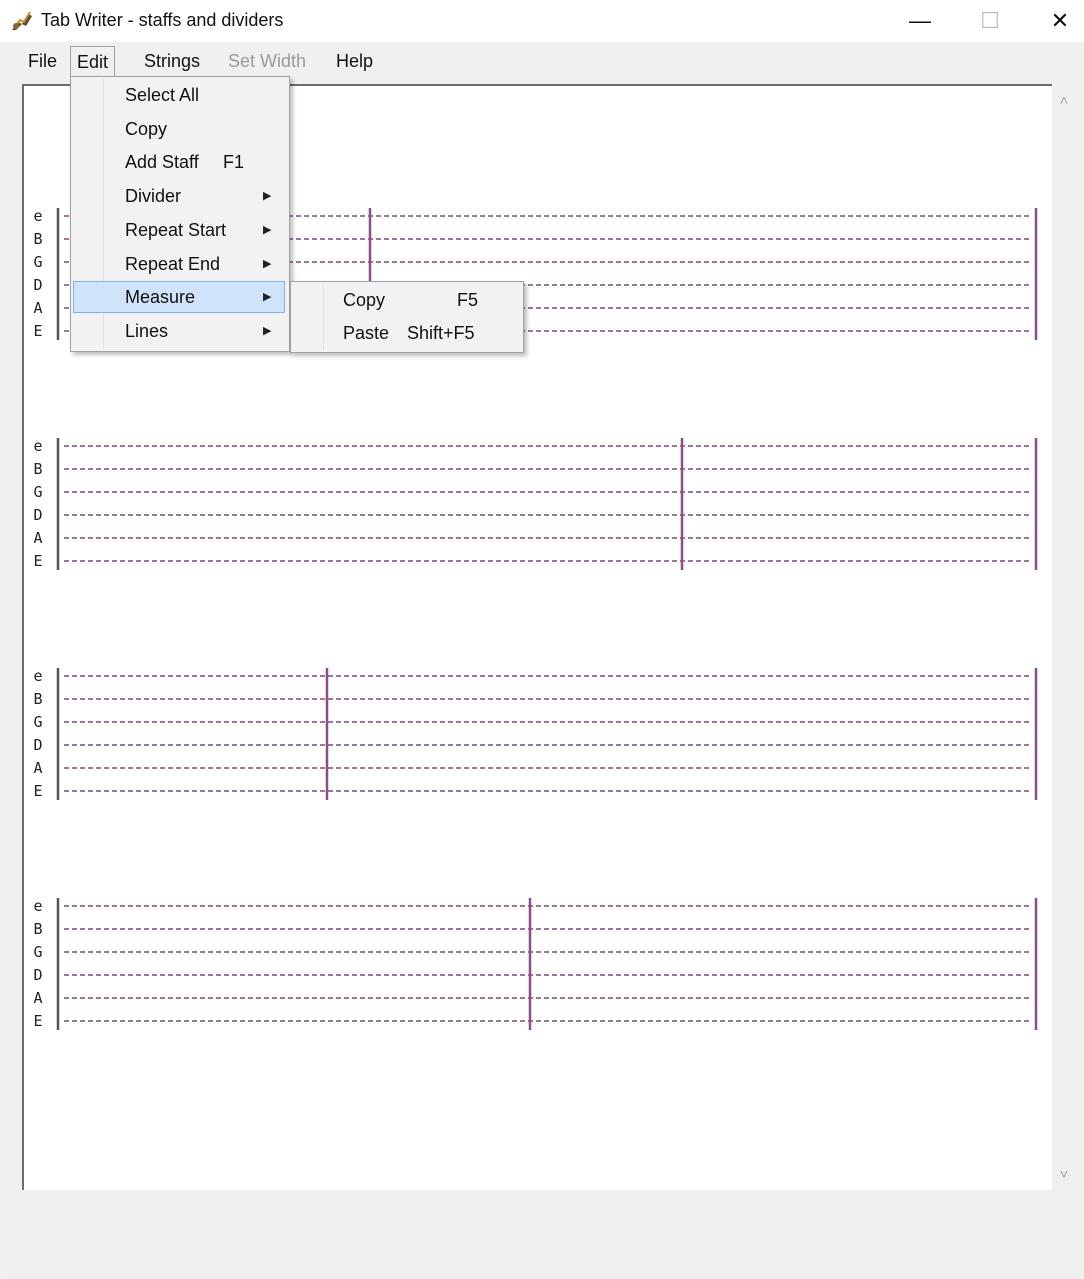  I want to click on guitar-icon, so click(22, 20).